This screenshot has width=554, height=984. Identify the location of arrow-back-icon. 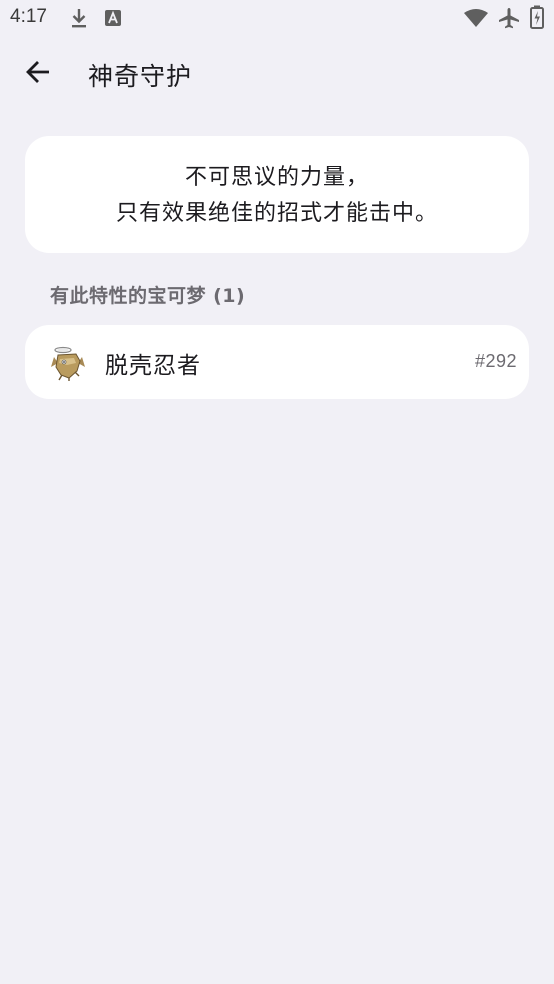
(38, 74).